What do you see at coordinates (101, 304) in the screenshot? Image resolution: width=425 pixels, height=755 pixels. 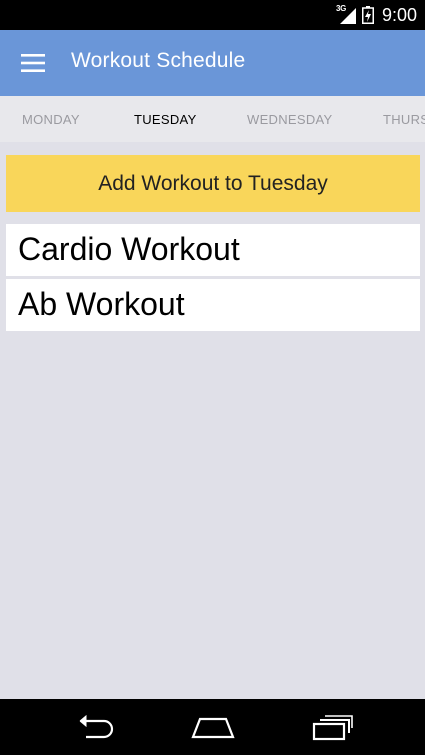 I see `workout-name: Ab Workout` at bounding box center [101, 304].